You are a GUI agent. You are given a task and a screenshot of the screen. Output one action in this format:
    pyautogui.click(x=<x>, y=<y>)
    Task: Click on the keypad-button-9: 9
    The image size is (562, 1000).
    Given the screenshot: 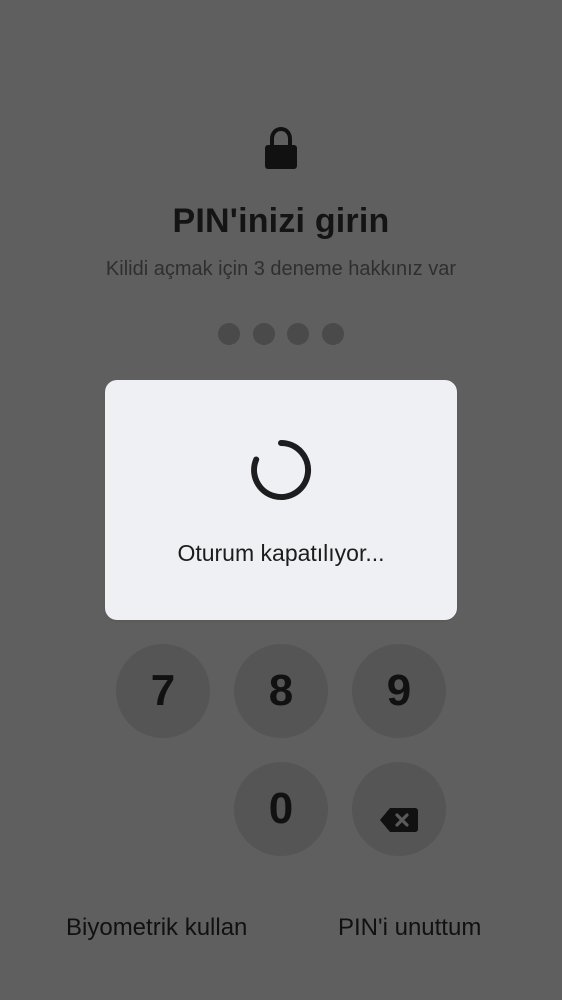 What is the action you would take?
    pyautogui.click(x=399, y=691)
    